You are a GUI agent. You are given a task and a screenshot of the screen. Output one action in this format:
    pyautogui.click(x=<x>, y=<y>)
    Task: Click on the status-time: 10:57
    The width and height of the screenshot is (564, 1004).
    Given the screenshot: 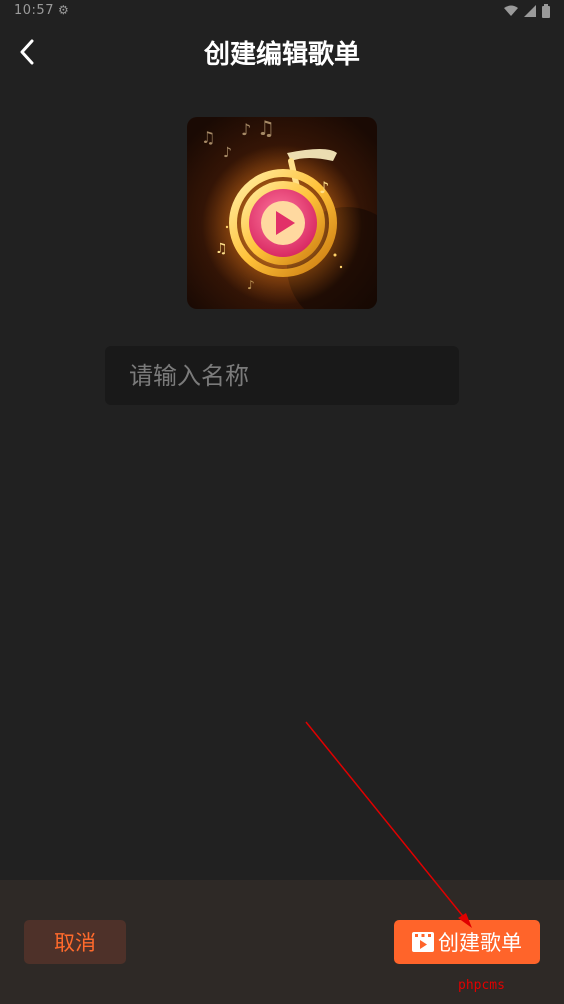 What is the action you would take?
    pyautogui.click(x=34, y=10)
    